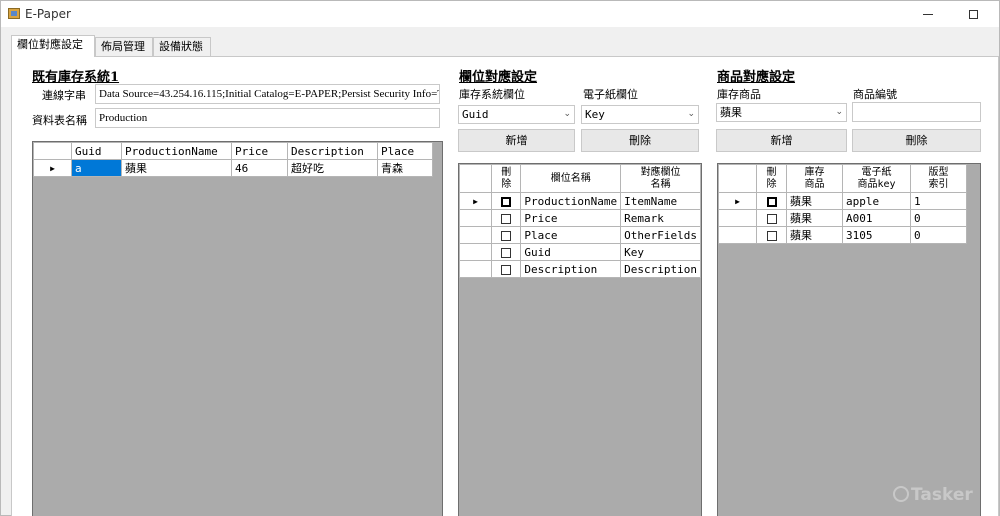  I want to click on tab-layout-management: 佈局管理, so click(124, 46).